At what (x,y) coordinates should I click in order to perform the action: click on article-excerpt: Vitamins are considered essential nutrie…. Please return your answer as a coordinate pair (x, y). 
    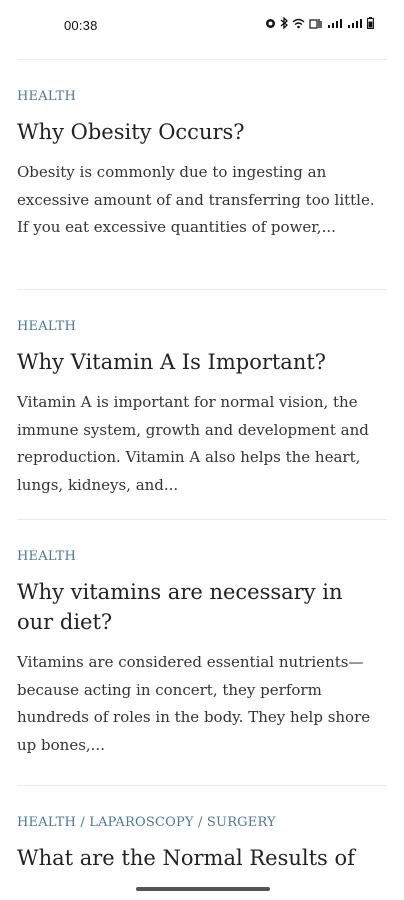
    Looking at the image, I should click on (194, 703).